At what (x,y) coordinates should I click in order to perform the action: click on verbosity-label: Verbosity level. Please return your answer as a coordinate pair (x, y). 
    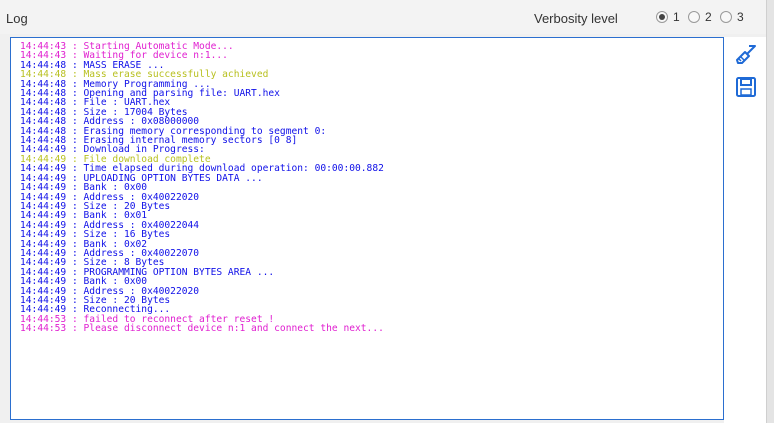
    Looking at the image, I should click on (576, 18).